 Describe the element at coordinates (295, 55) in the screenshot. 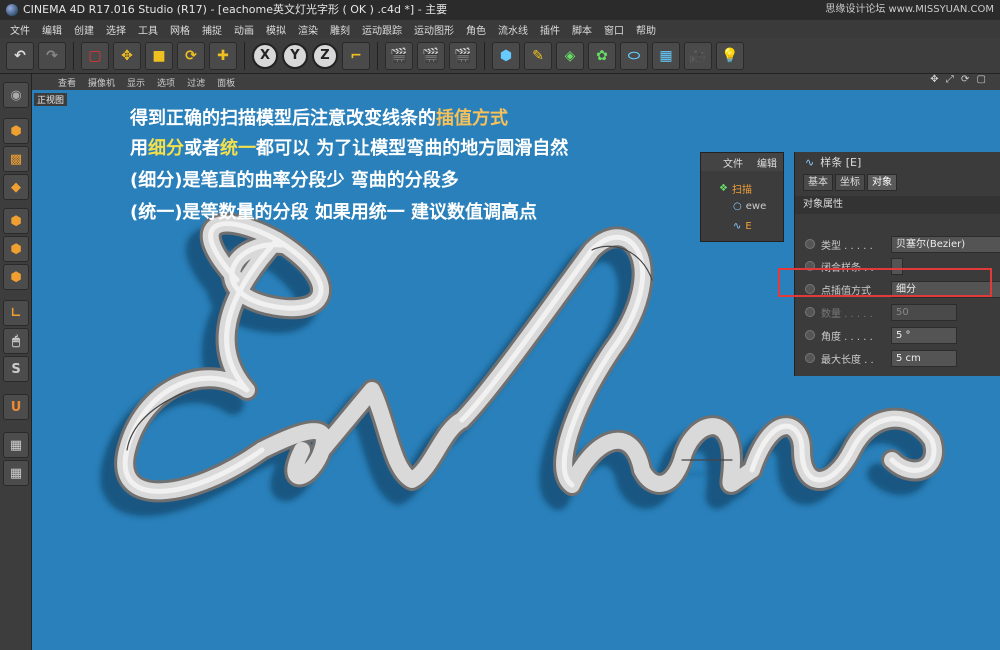

I see `y-axis-lock-button: Y` at that location.